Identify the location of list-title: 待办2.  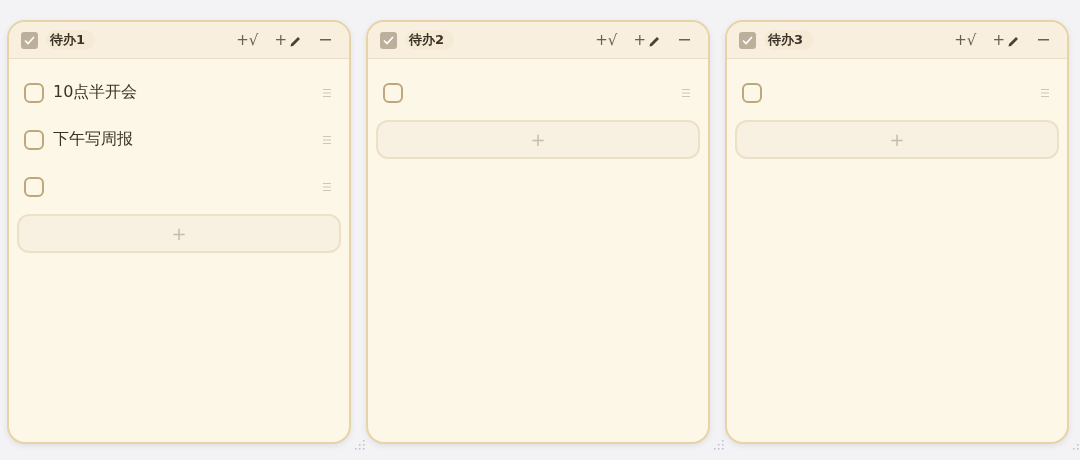
(430, 40).